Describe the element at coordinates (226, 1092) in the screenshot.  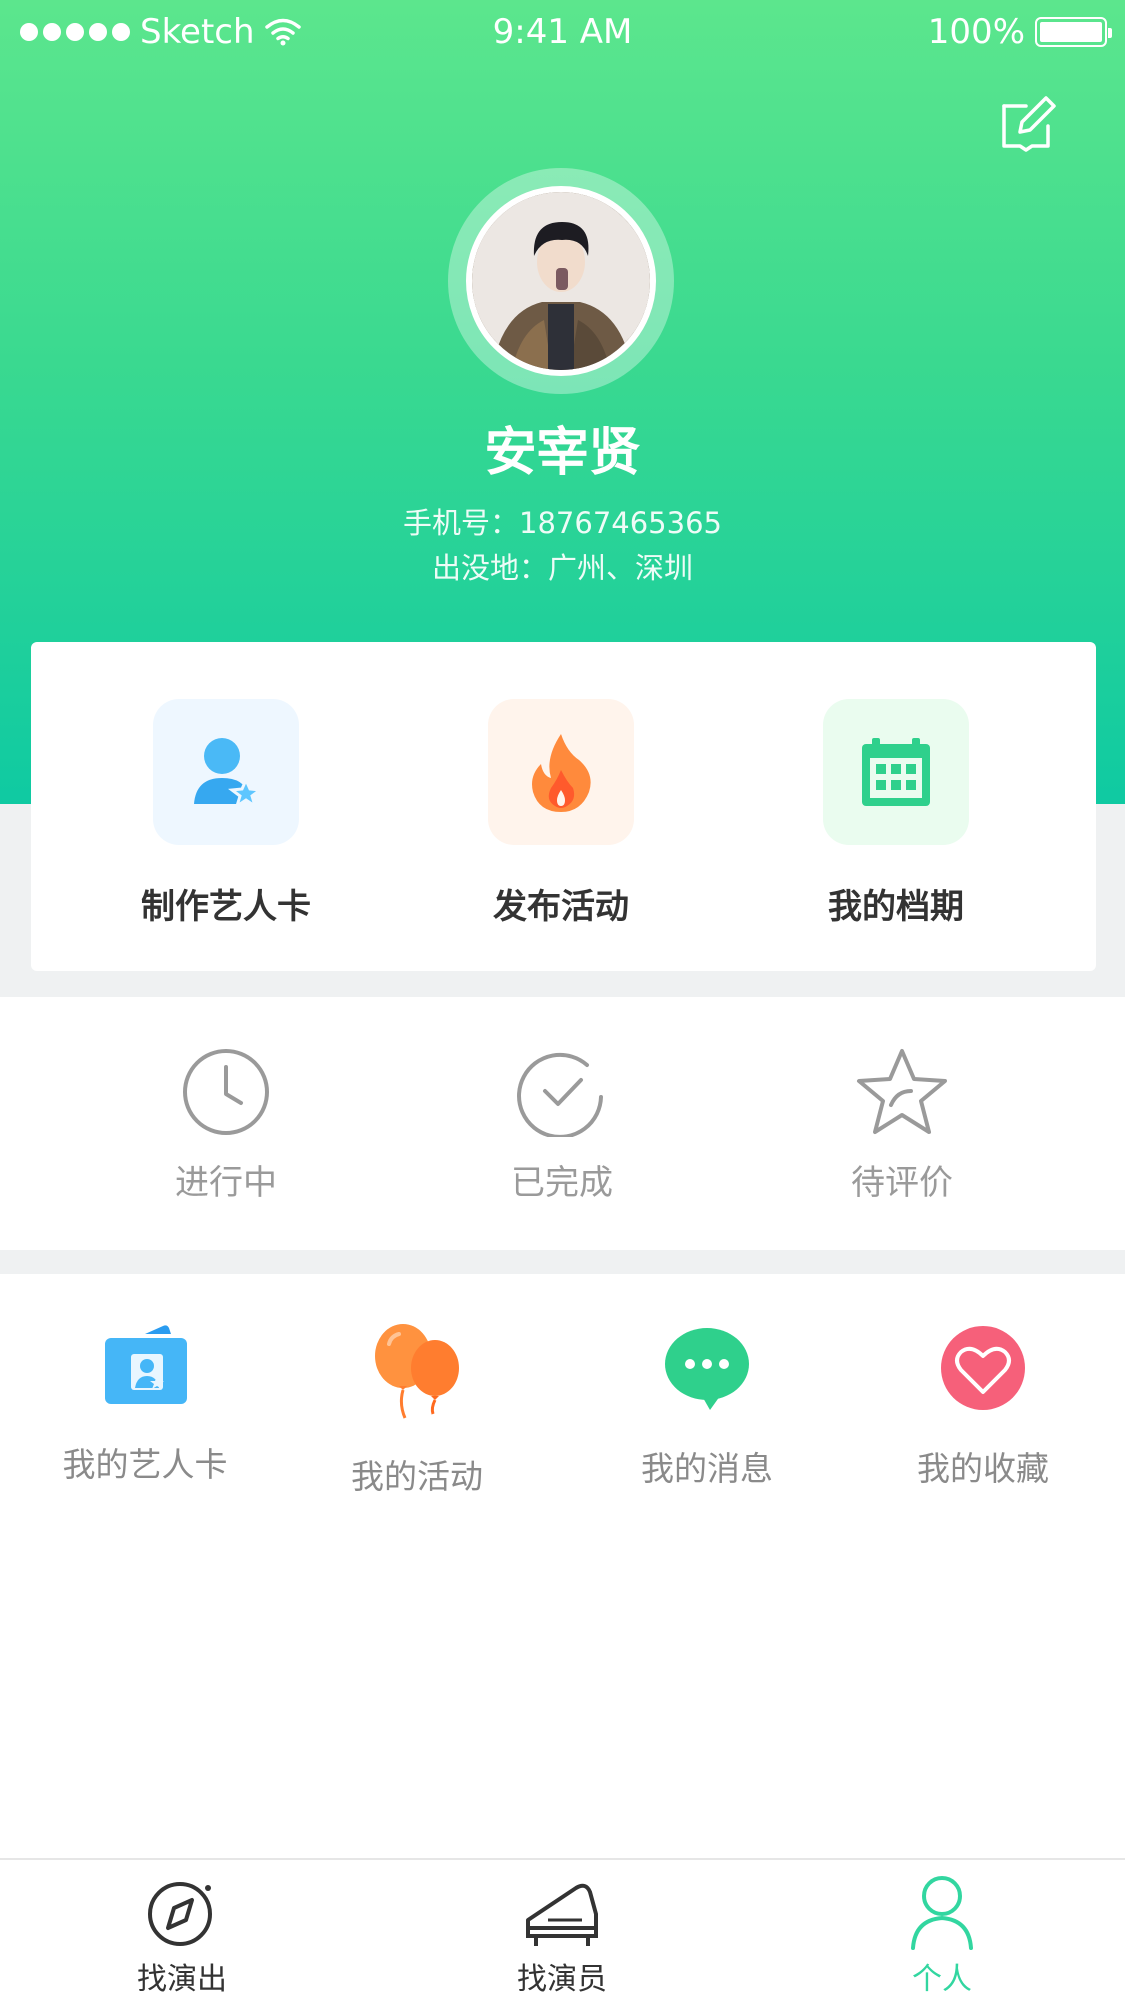
I see `clock-icon` at that location.